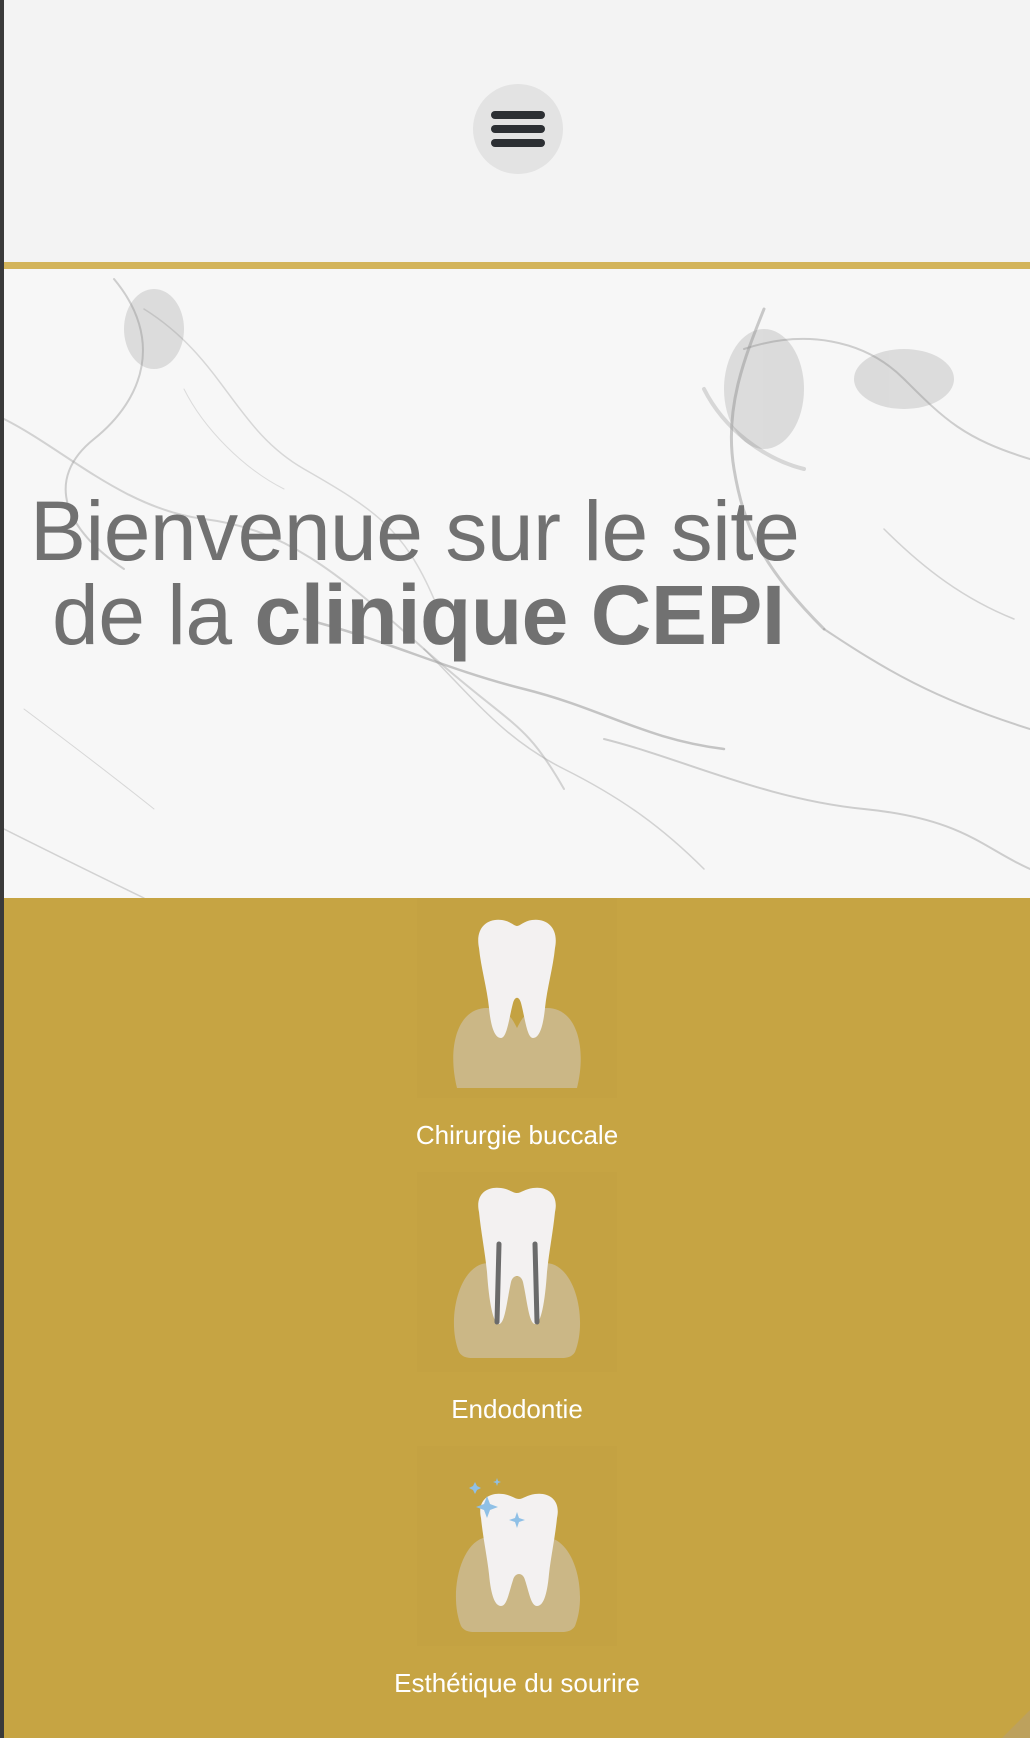  I want to click on header-divider, so click(517, 265).